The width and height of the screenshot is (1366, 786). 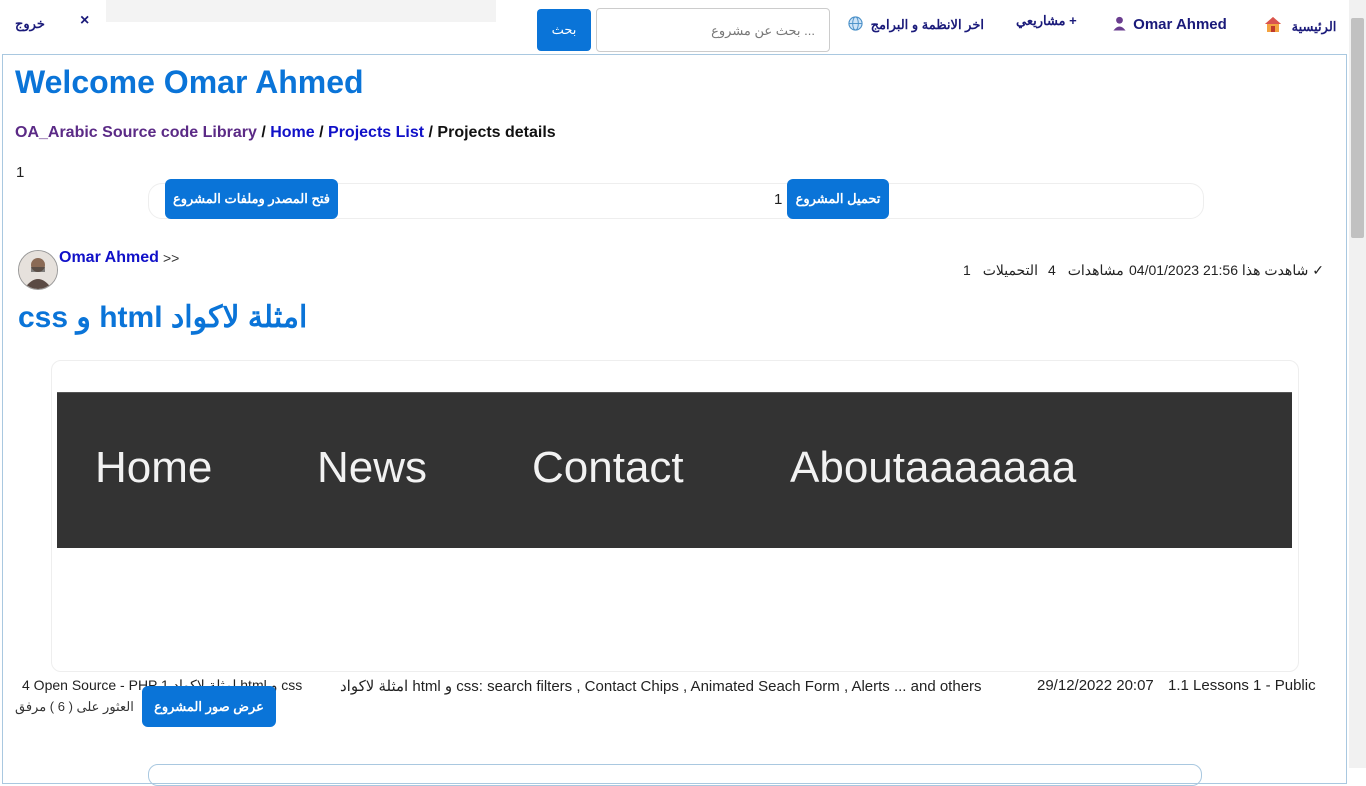 I want to click on breadcrumb-projects-list: Projects List, so click(x=376, y=132).